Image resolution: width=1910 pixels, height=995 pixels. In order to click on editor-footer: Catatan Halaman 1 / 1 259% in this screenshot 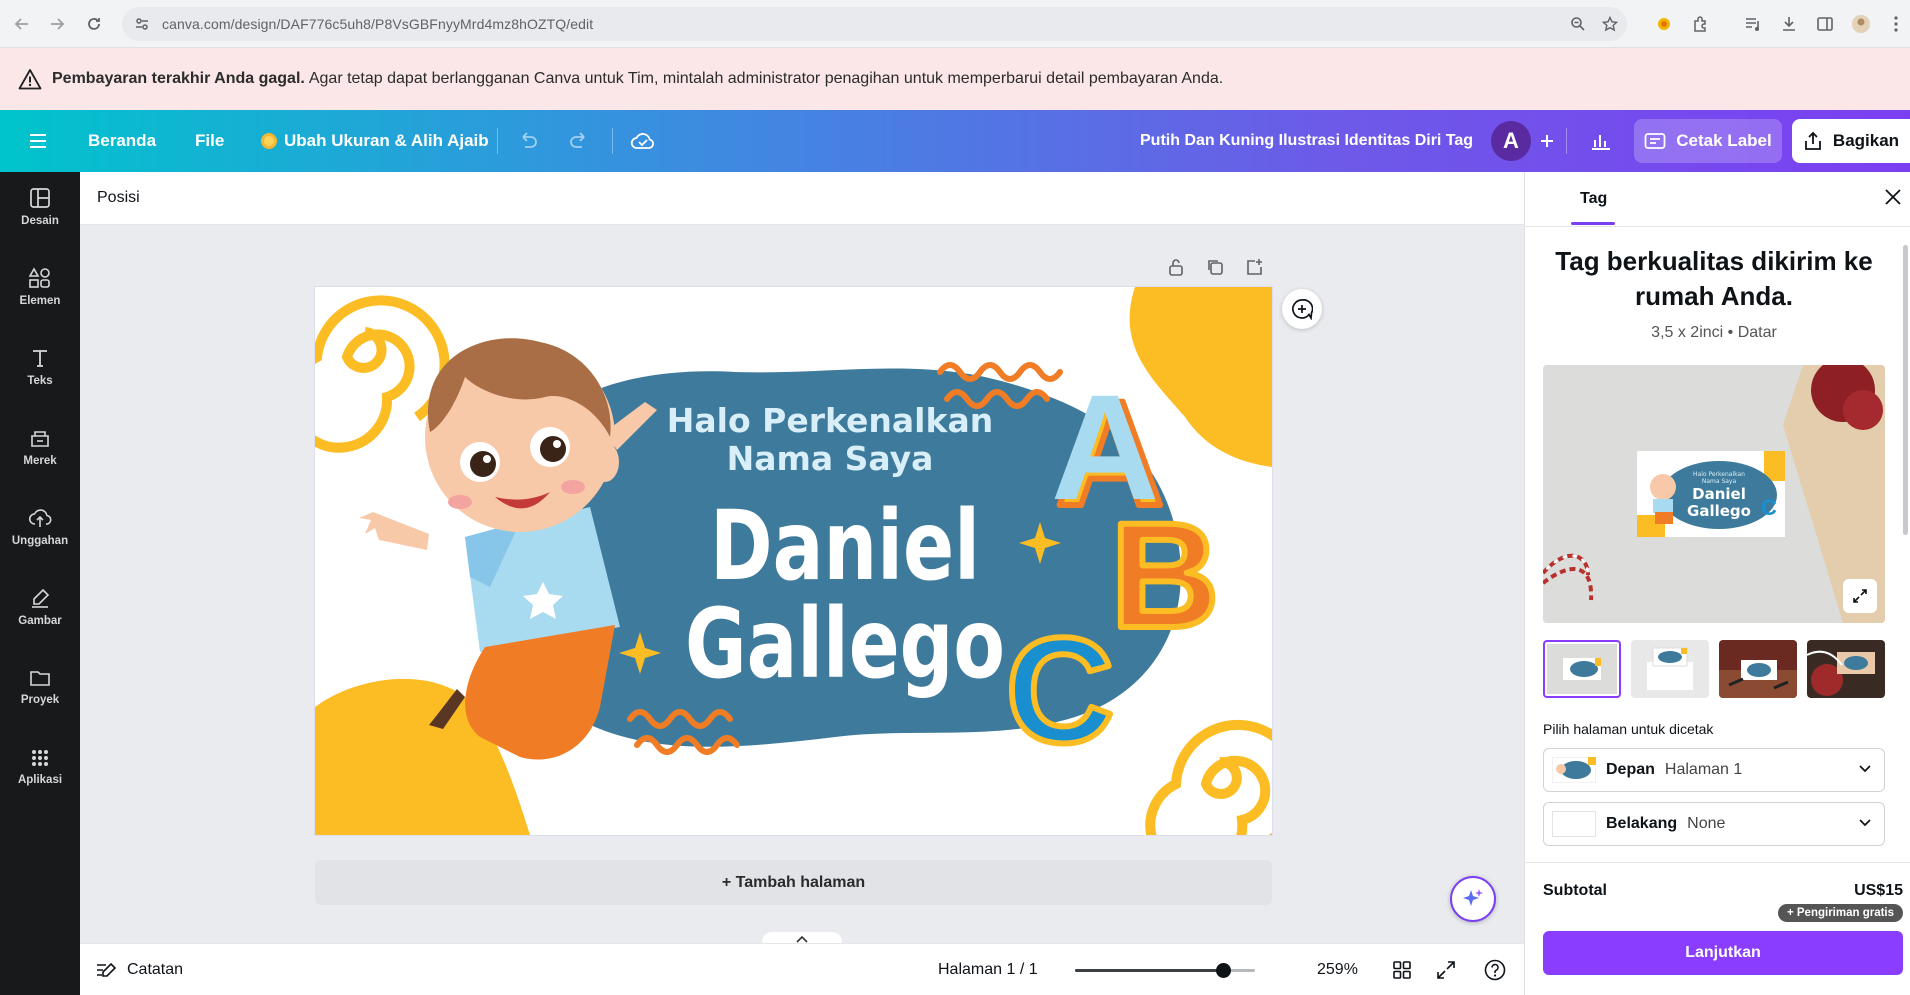, I will do `click(802, 969)`.